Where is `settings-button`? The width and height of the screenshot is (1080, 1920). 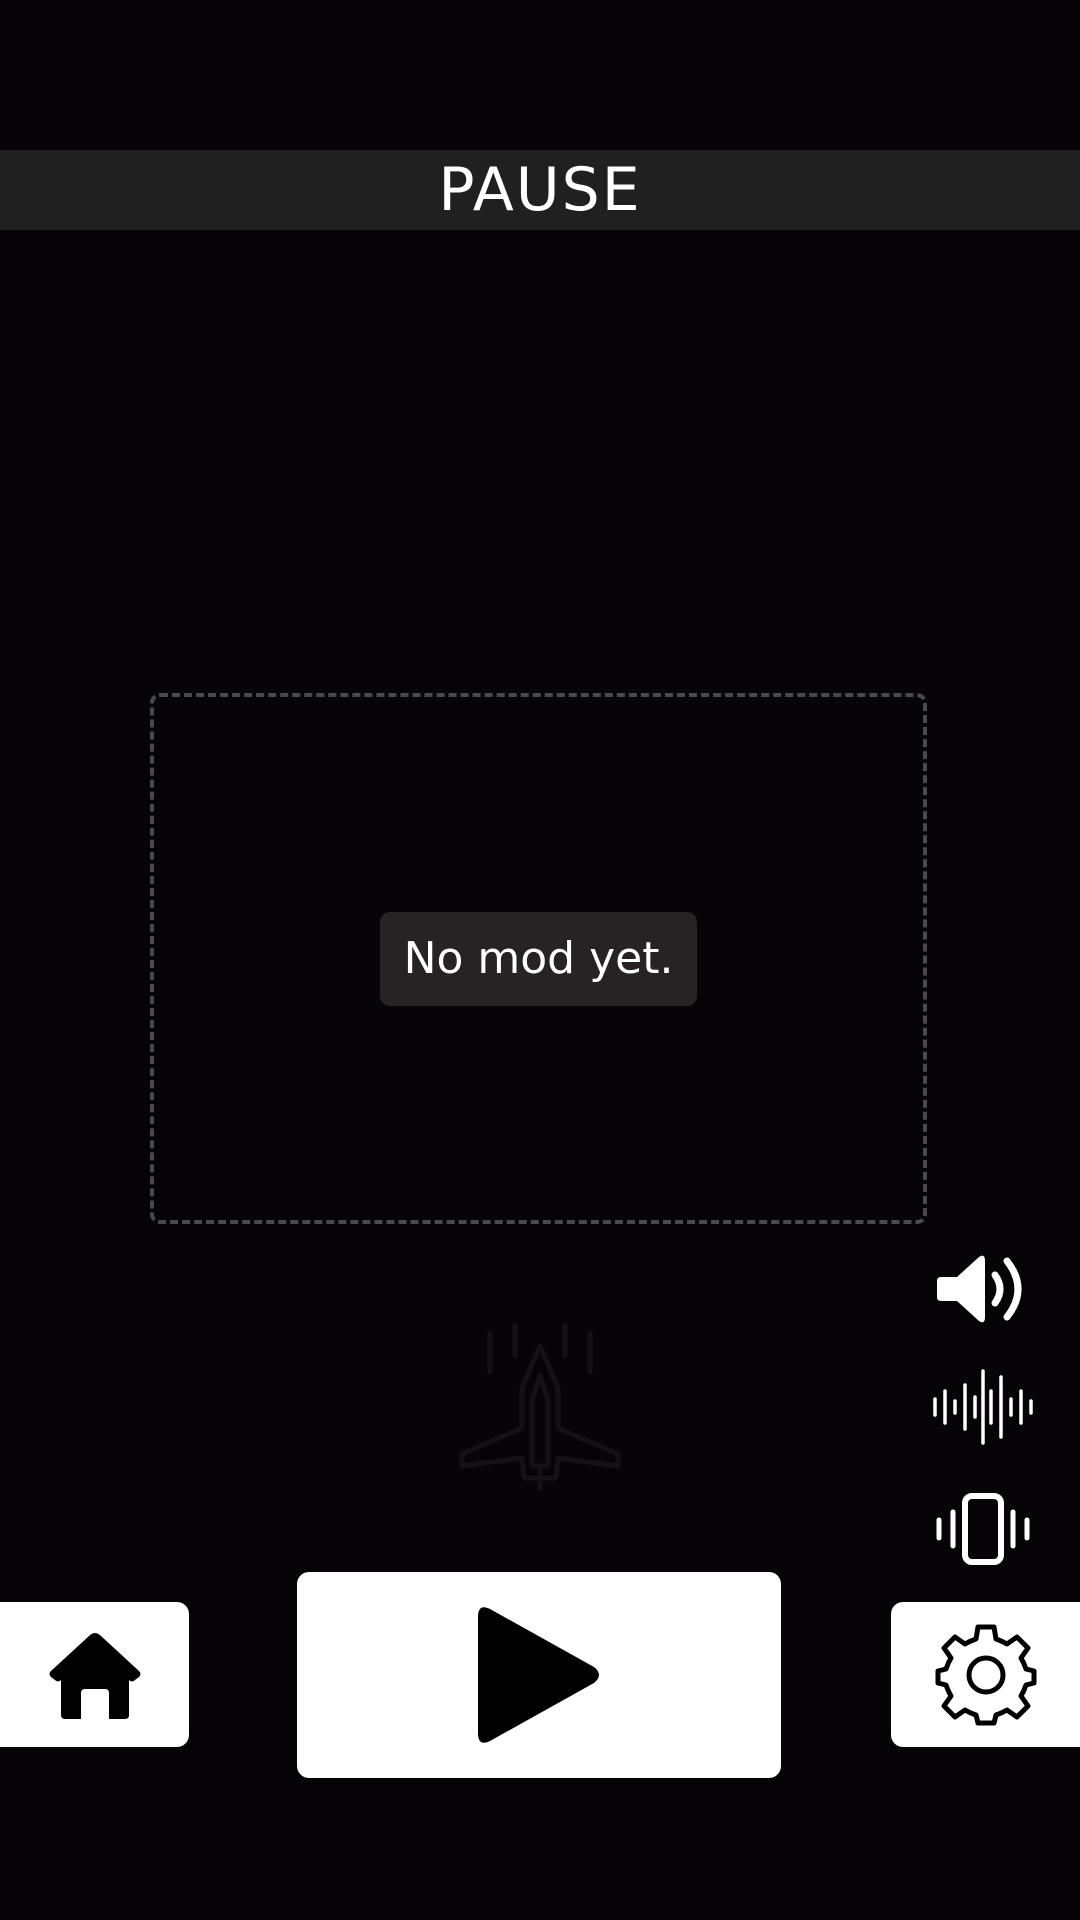 settings-button is located at coordinates (985, 1674).